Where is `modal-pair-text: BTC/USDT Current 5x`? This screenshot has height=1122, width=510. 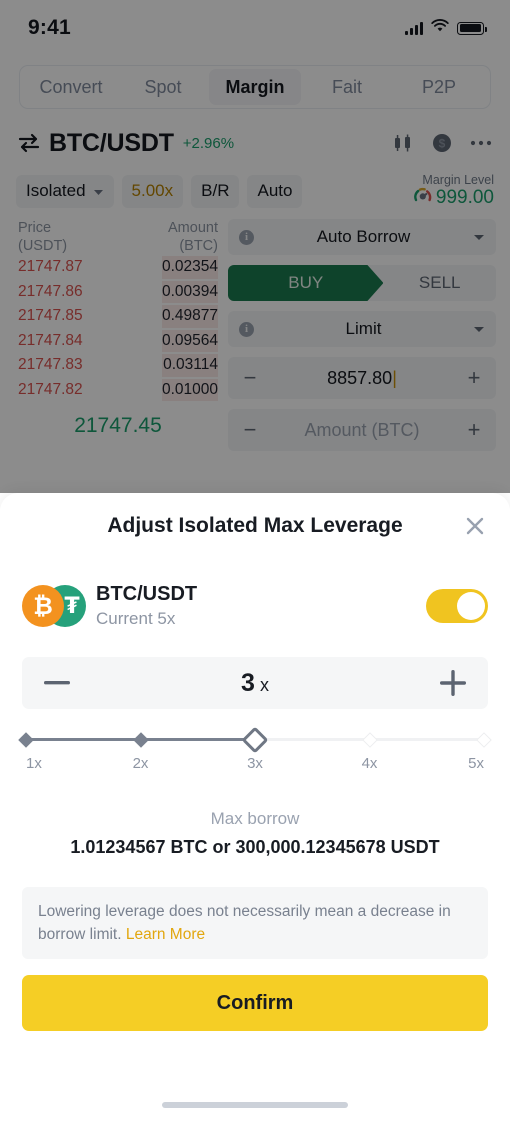 modal-pair-text: BTC/USDT Current 5x is located at coordinates (146, 606).